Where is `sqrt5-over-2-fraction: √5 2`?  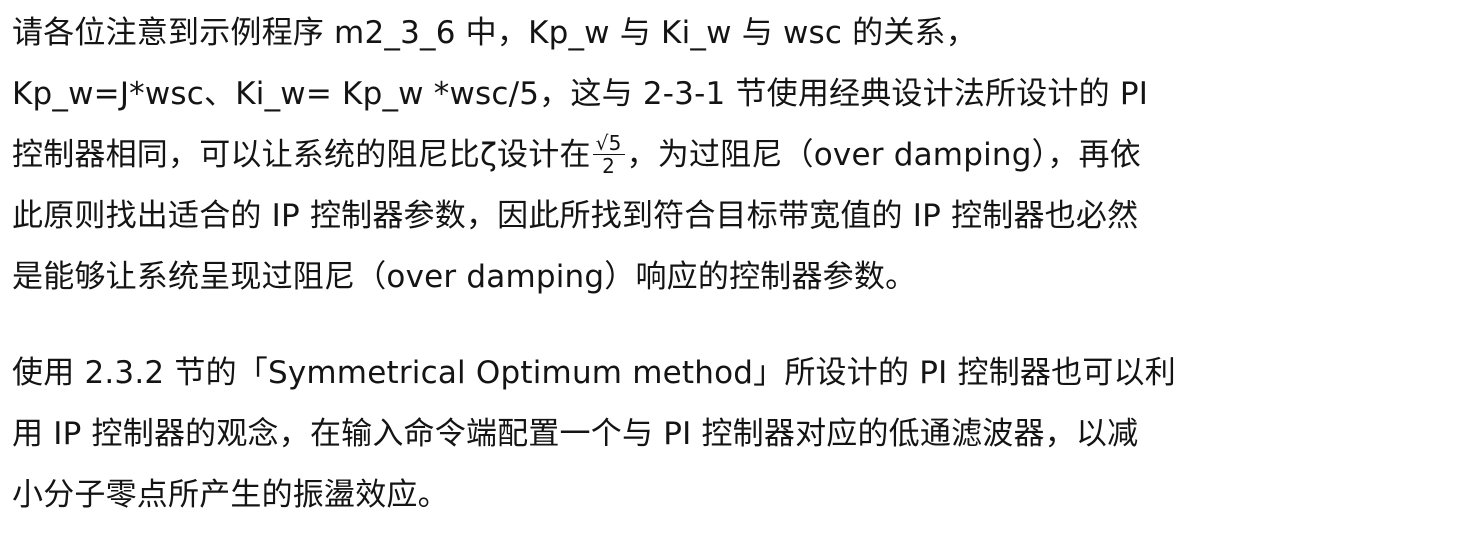
sqrt5-over-2-fraction: √5 2 is located at coordinates (608, 155).